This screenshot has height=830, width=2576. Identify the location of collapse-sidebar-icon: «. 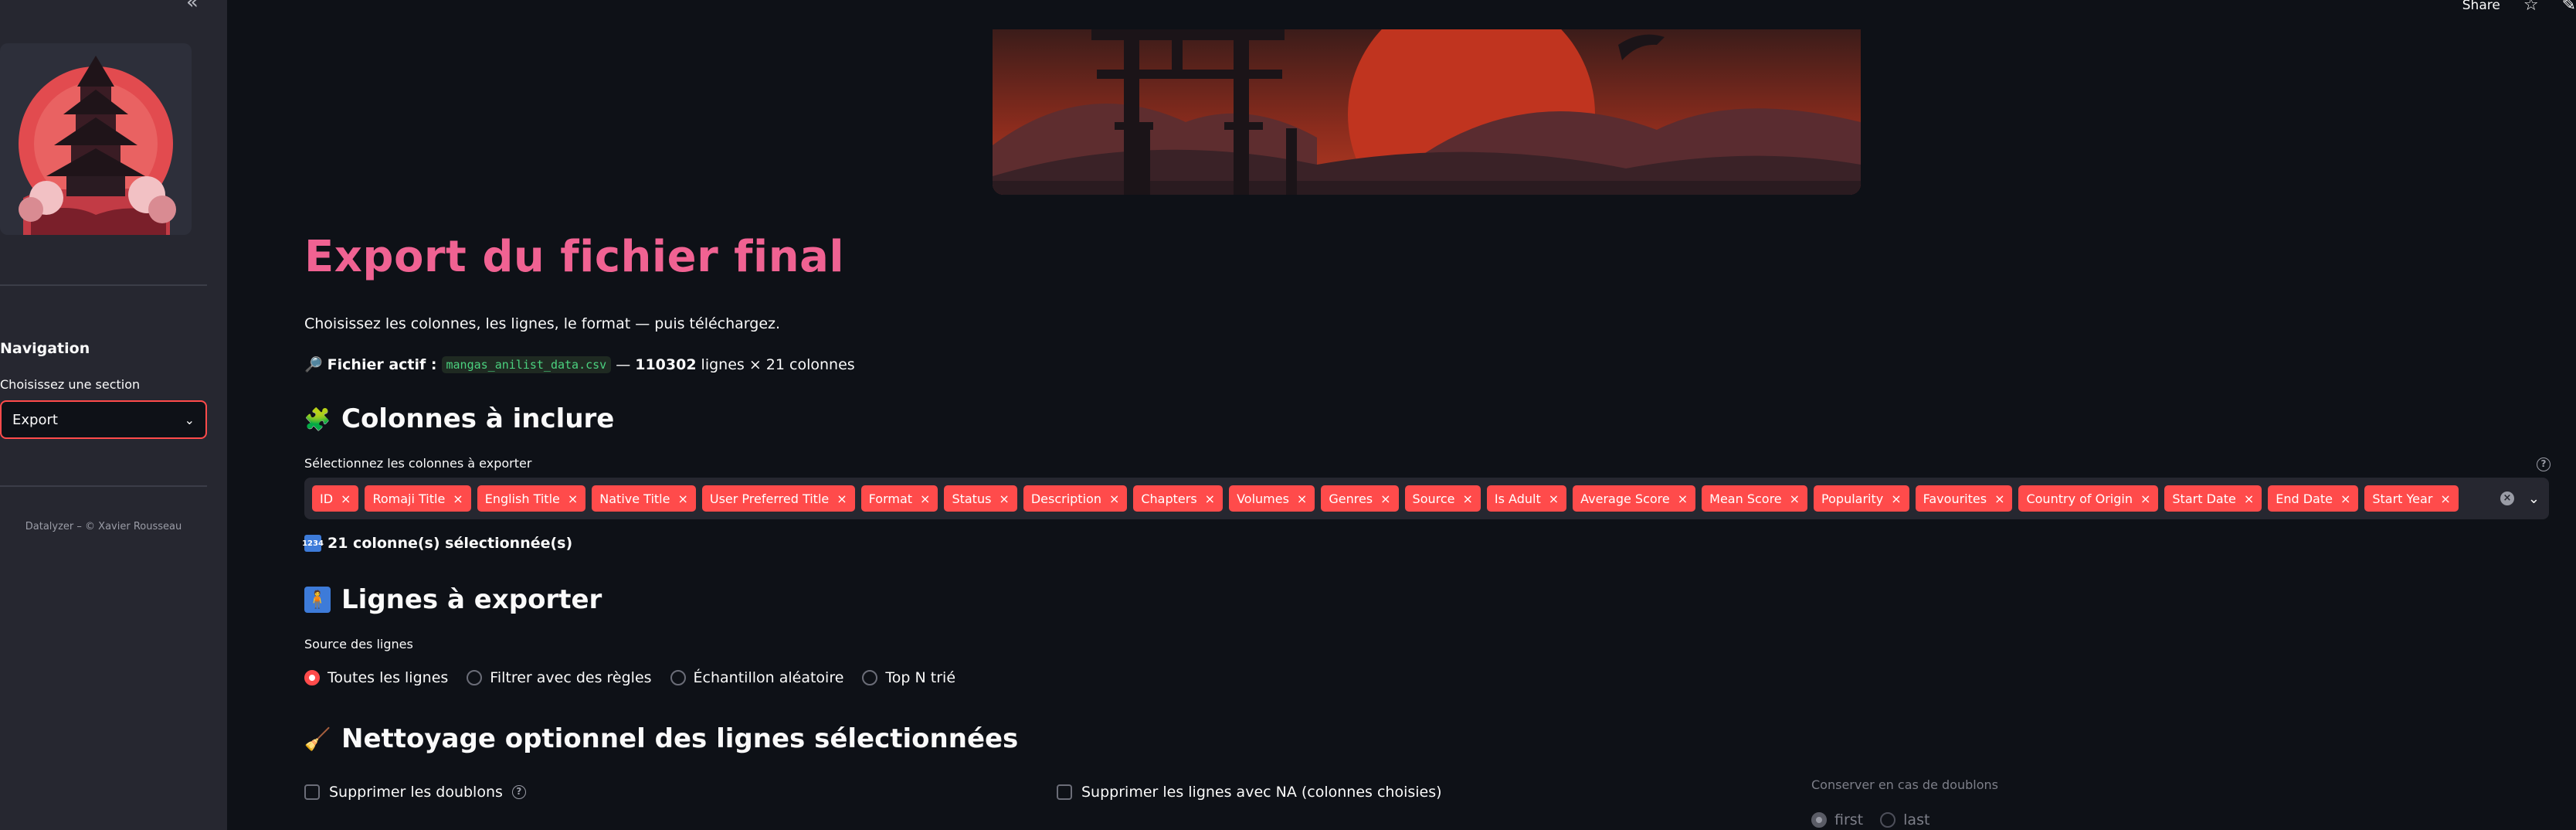
(192, 6).